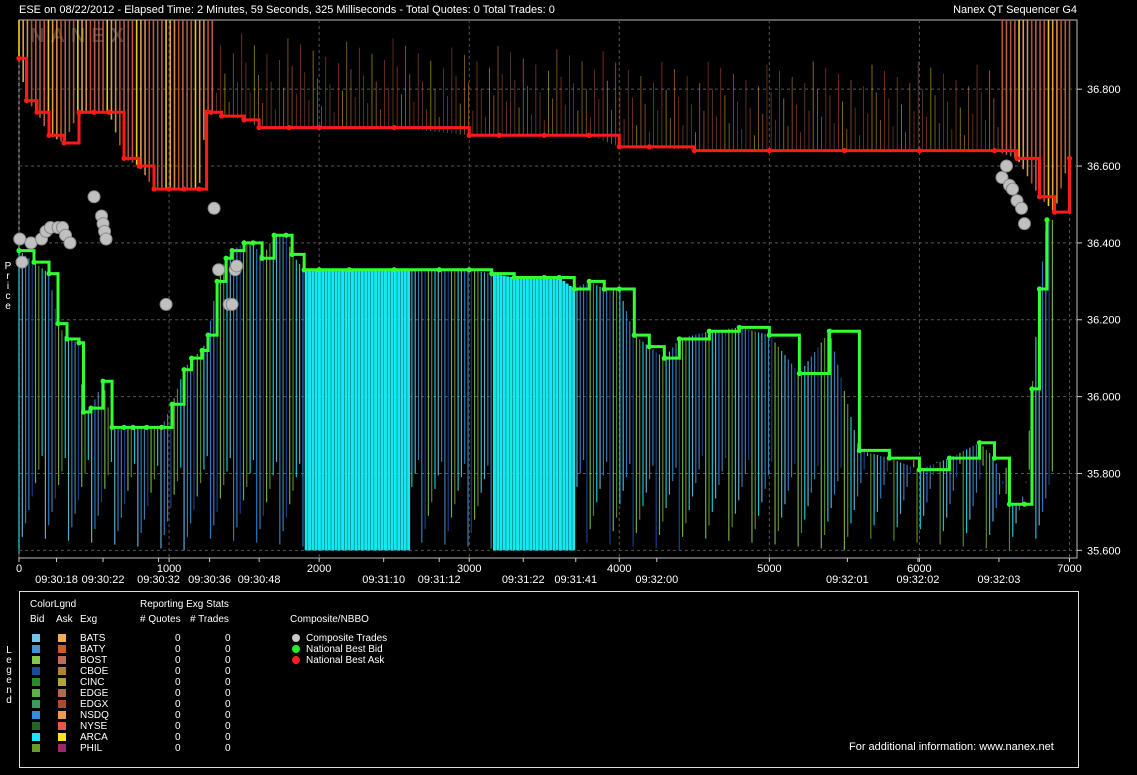 The image size is (1137, 775). What do you see at coordinates (37, 619) in the screenshot?
I see `legend-col-bid: Bid` at bounding box center [37, 619].